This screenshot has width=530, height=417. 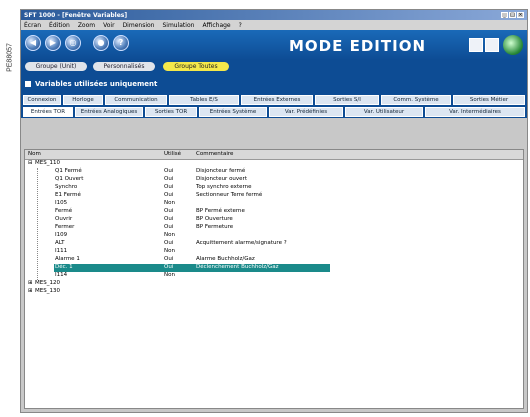 What do you see at coordinates (76, 15) in the screenshot?
I see `window-title: SFT 1000 - [Fenêtre Variables]` at bounding box center [76, 15].